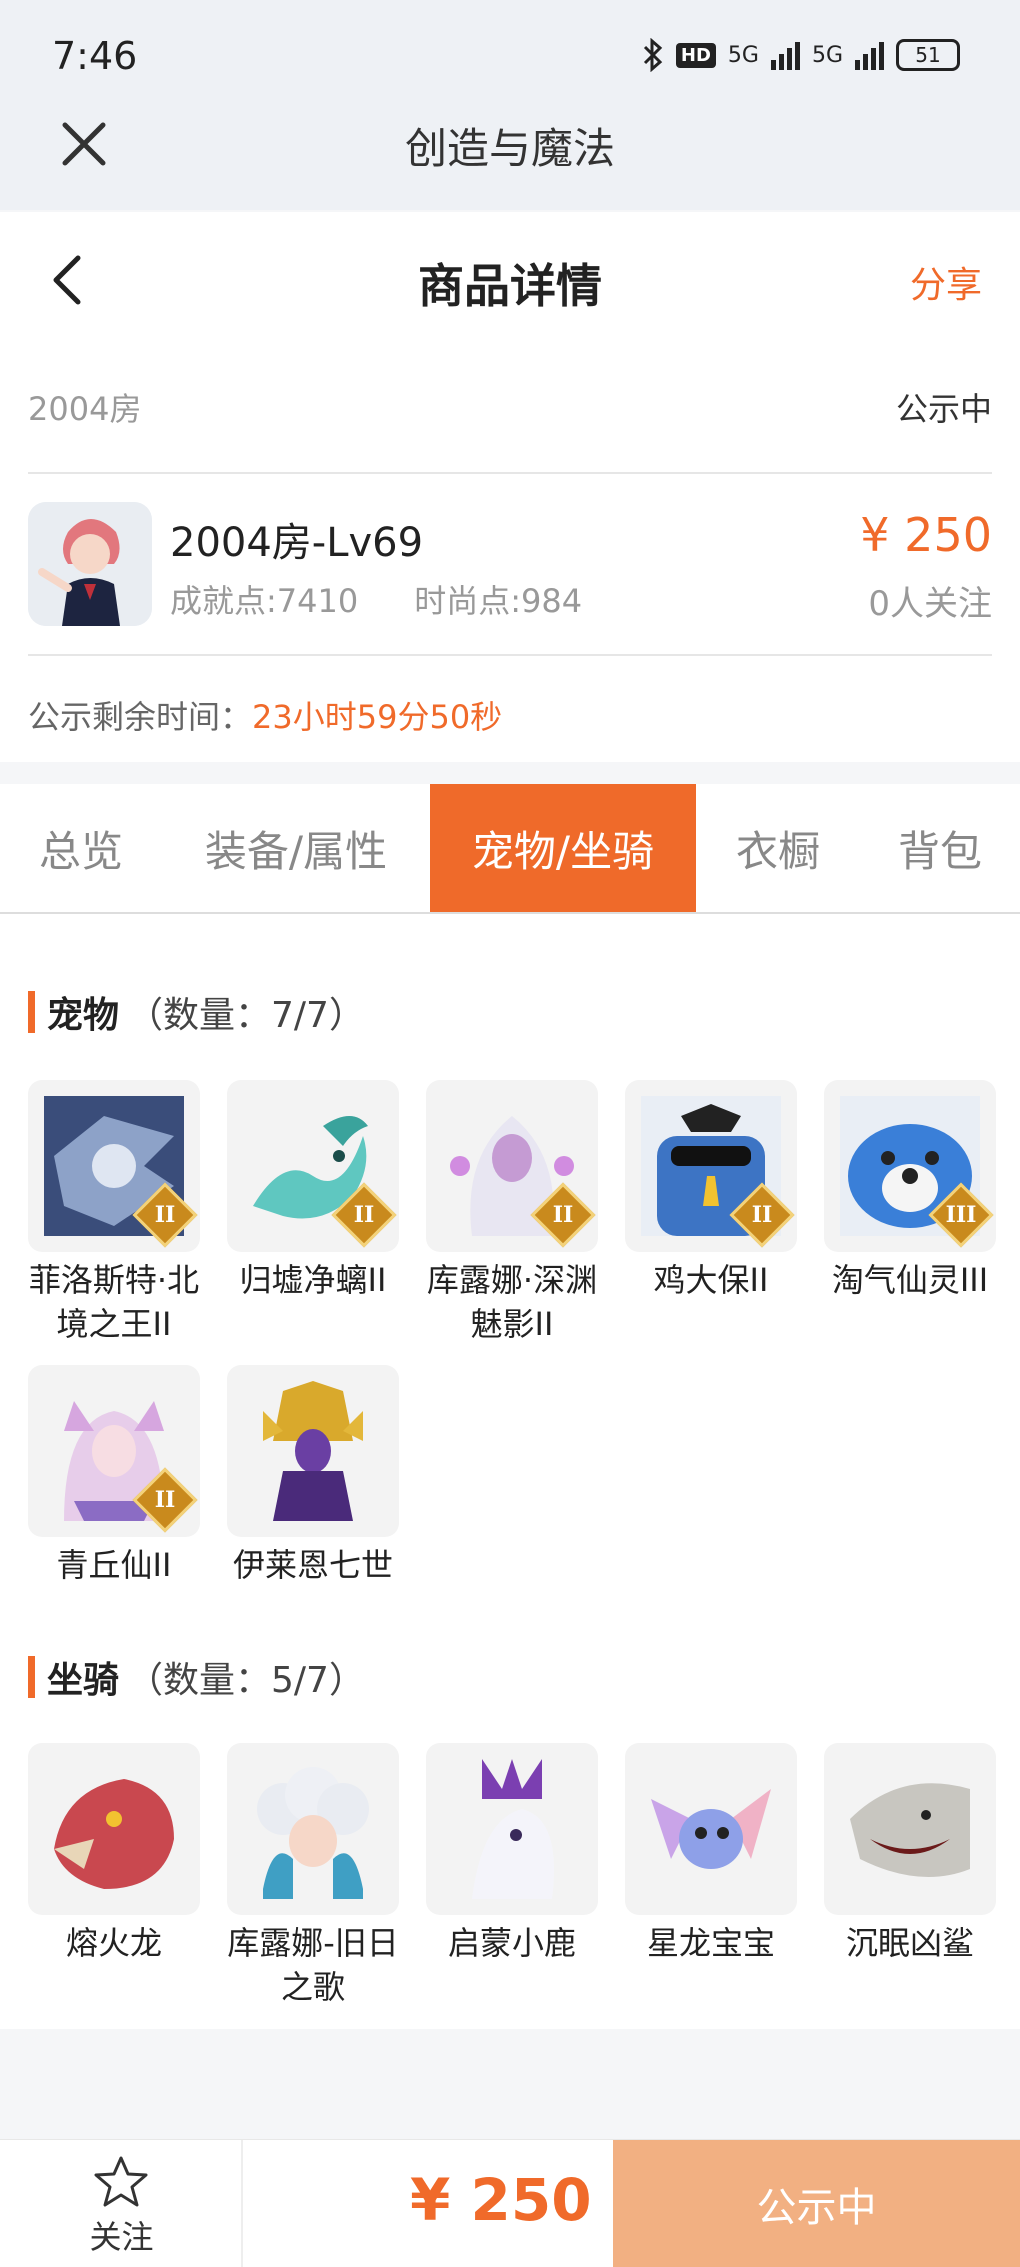 This screenshot has height=2267, width=1020. I want to click on pet-tile: II 库露娜·深渊魅影II, so click(512, 1213).